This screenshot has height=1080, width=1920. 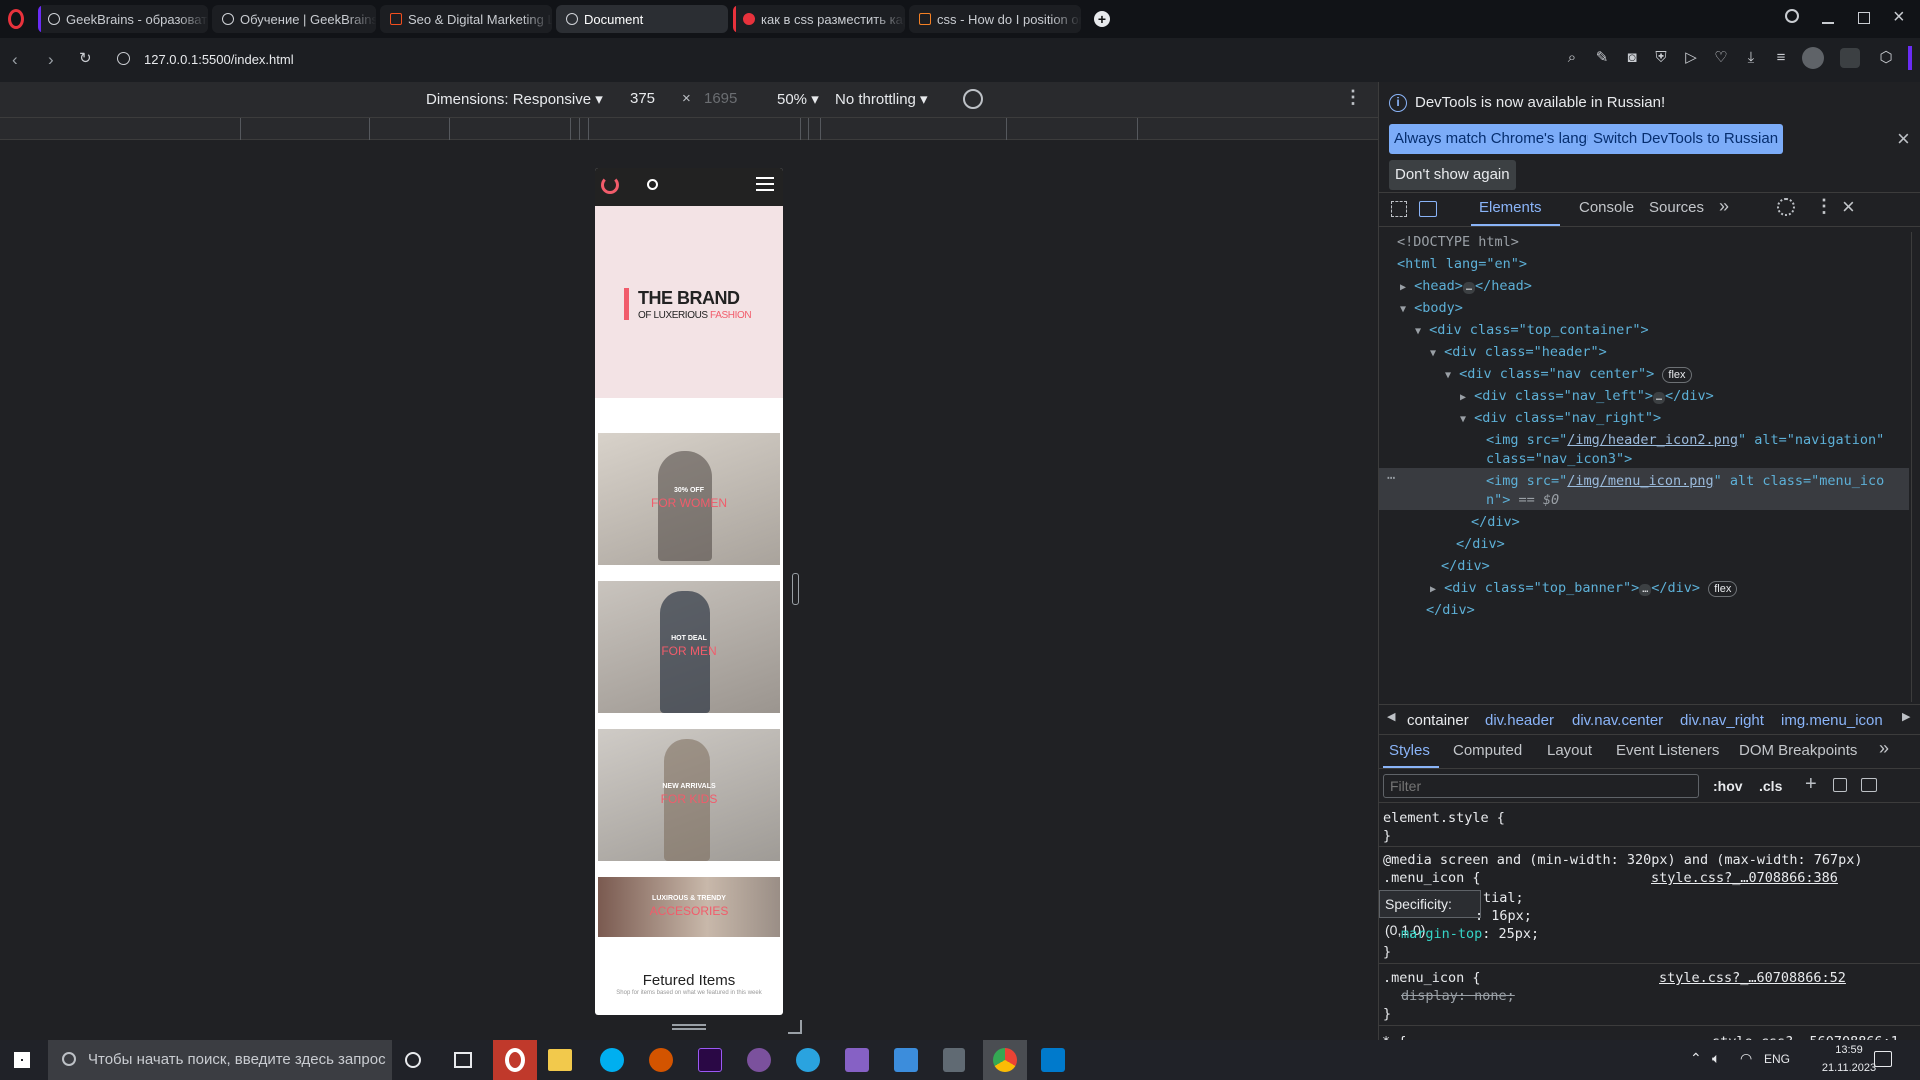 What do you see at coordinates (1431, 308) in the screenshot?
I see `dom-body: ▼ <body>` at bounding box center [1431, 308].